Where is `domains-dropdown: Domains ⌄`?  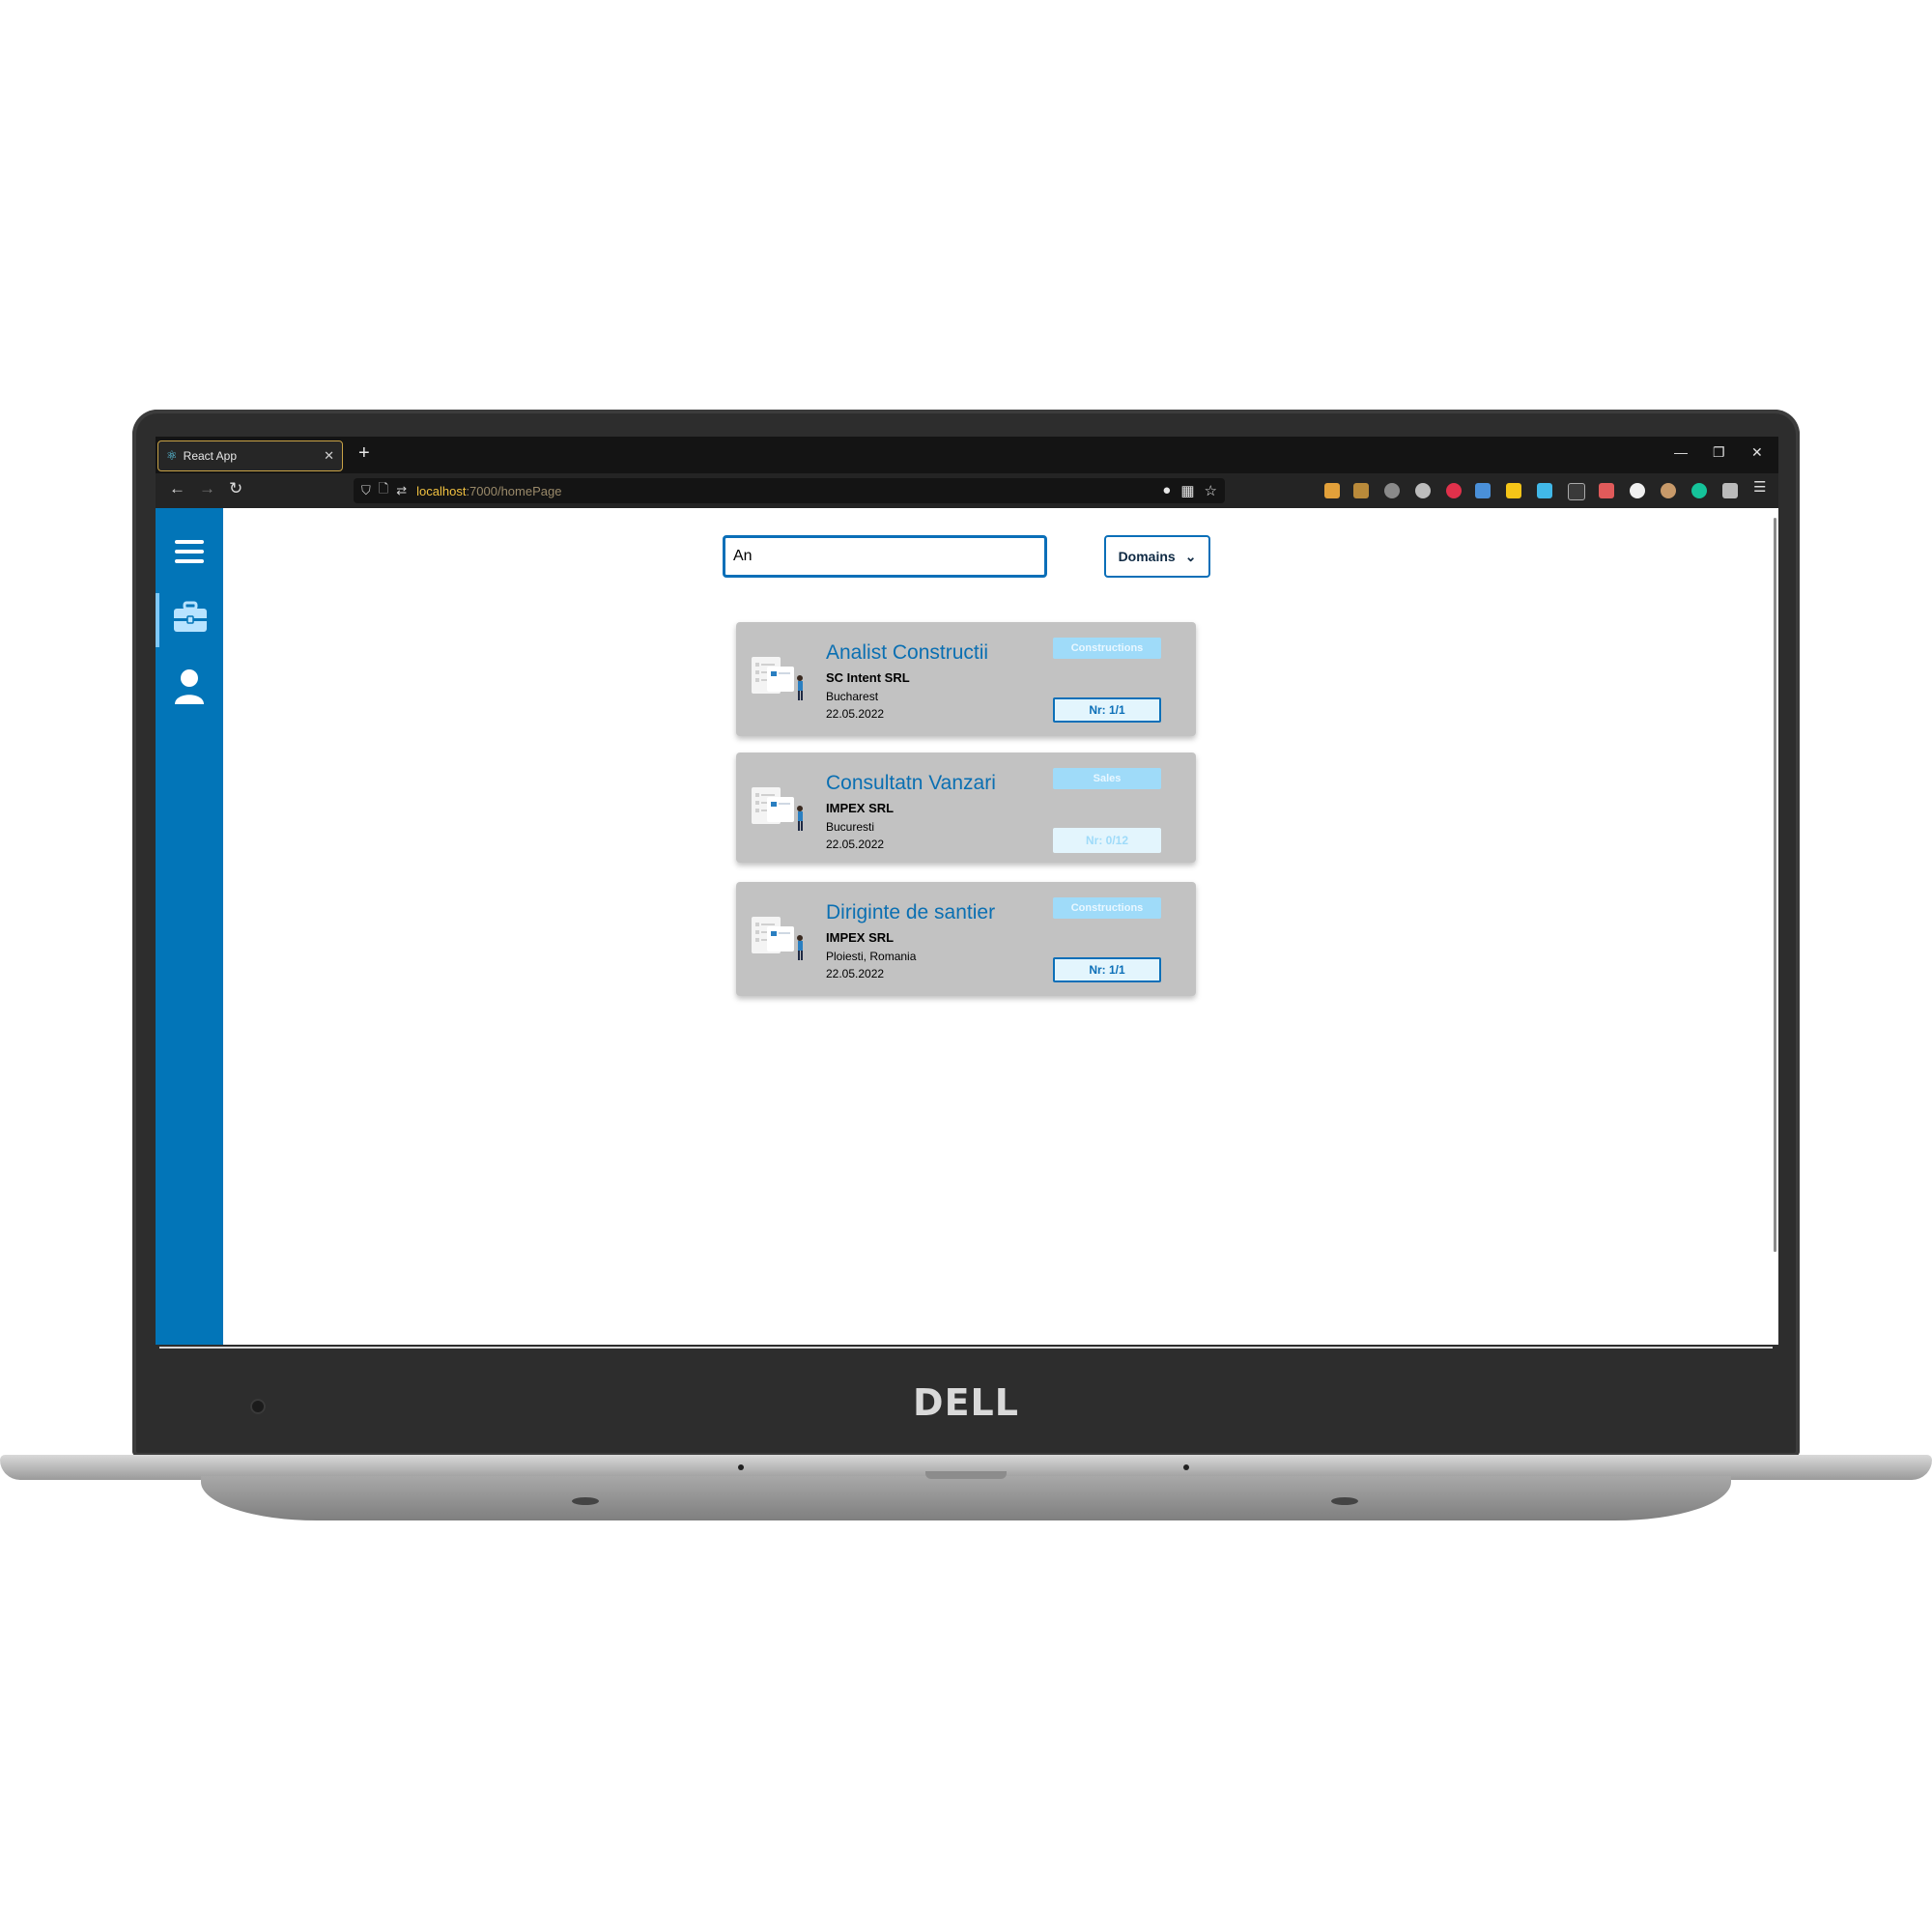 domains-dropdown: Domains ⌄ is located at coordinates (1157, 556).